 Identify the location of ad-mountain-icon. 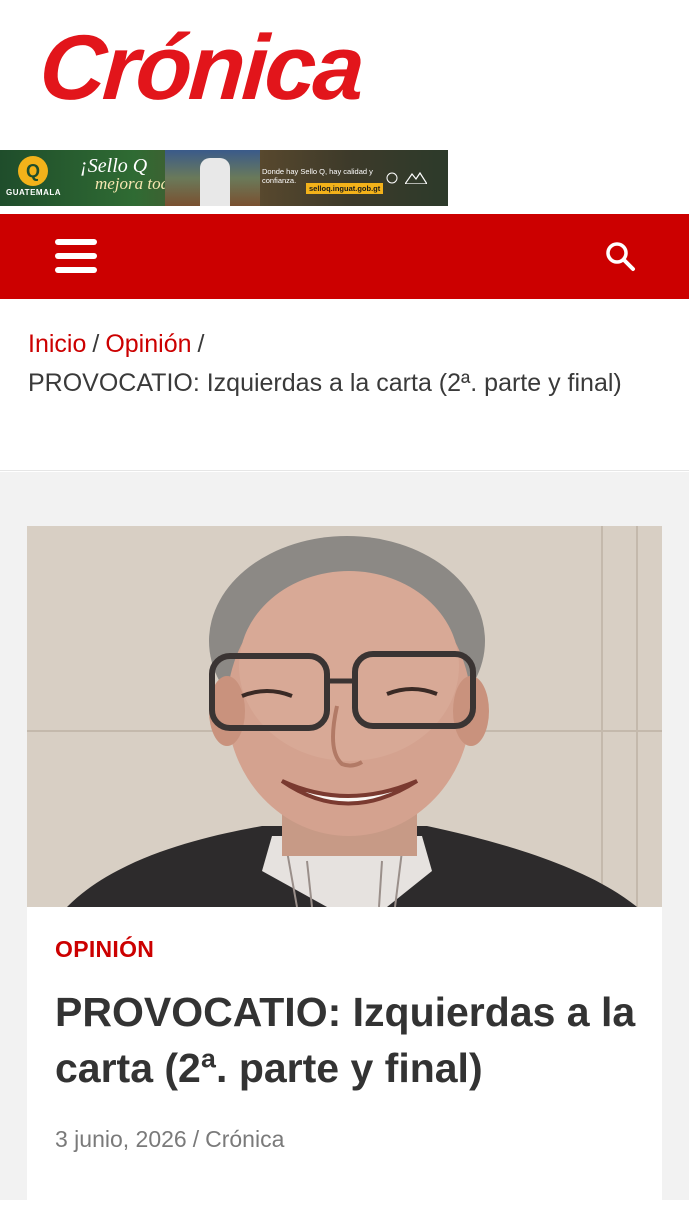
(416, 177).